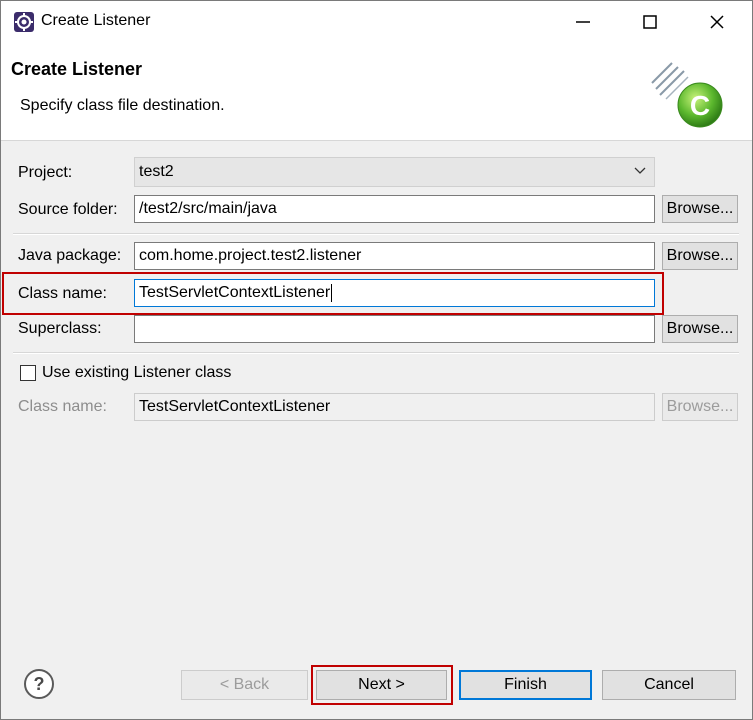  Describe the element at coordinates (122, 105) in the screenshot. I see `banner-description: Specify class file destination.` at that location.